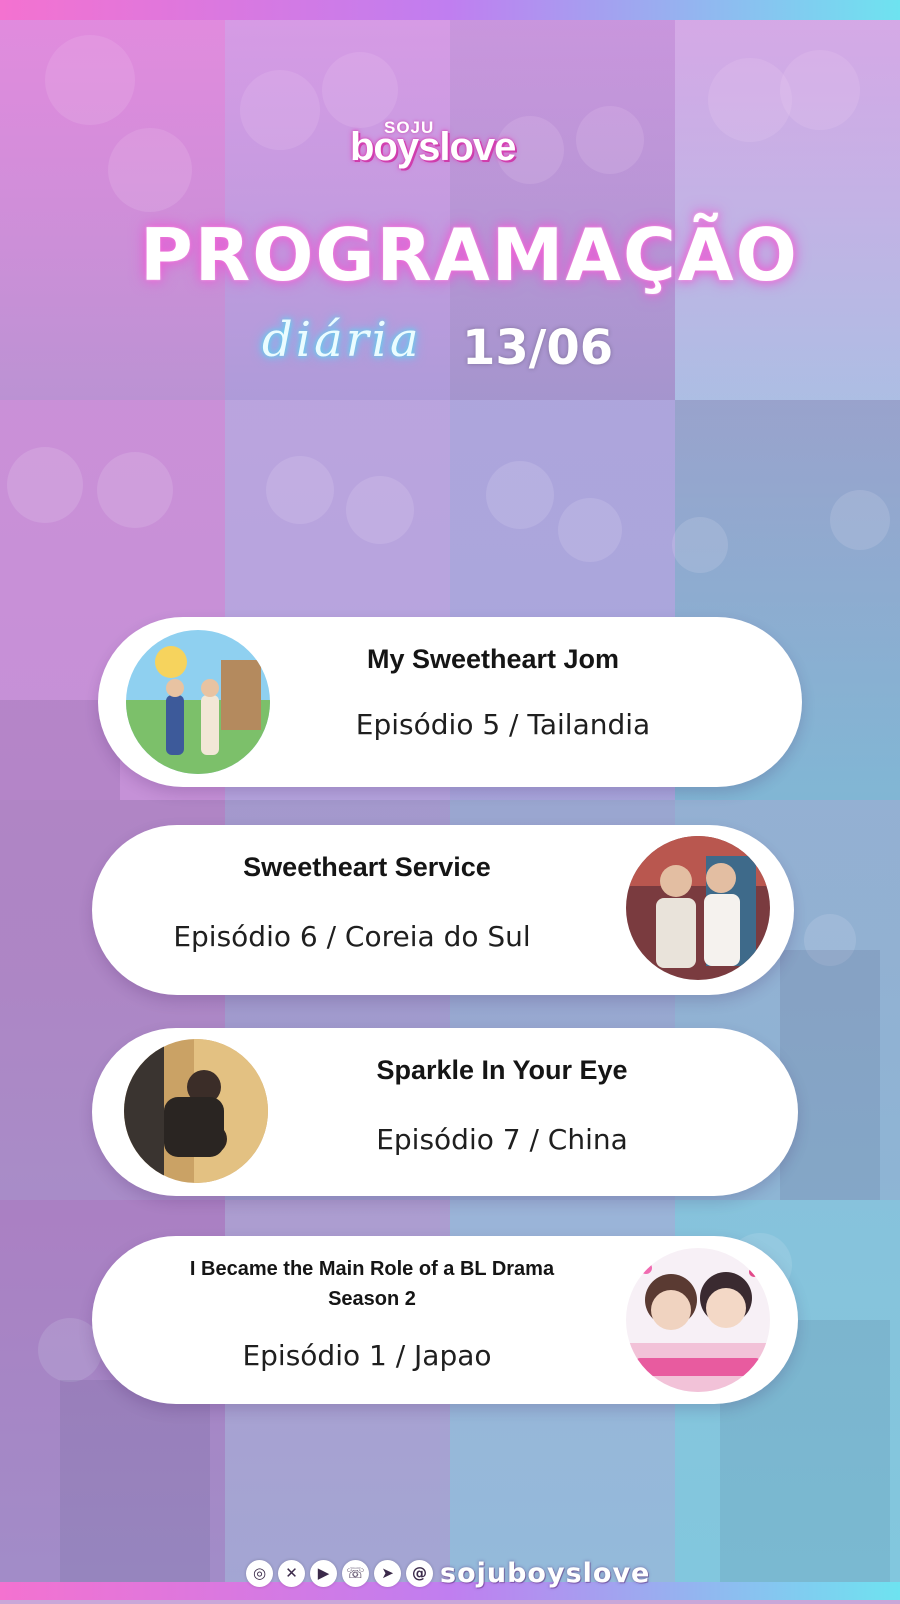 Image resolution: width=900 pixels, height=1604 pixels. I want to click on episode-info: Episódio 1 / Japao, so click(367, 1355).